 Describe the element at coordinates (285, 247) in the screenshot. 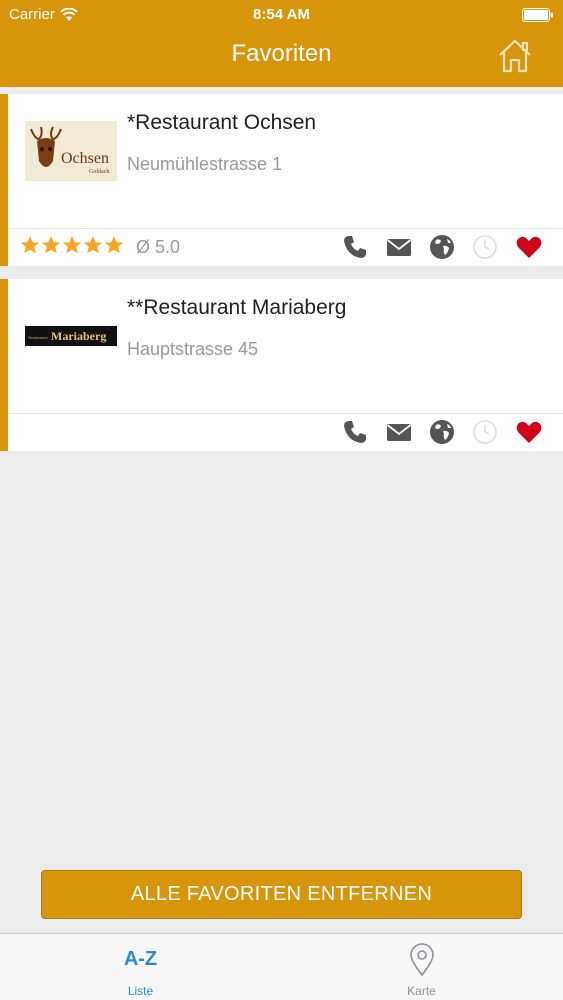

I see `card-actions: Ø 5.0` at that location.